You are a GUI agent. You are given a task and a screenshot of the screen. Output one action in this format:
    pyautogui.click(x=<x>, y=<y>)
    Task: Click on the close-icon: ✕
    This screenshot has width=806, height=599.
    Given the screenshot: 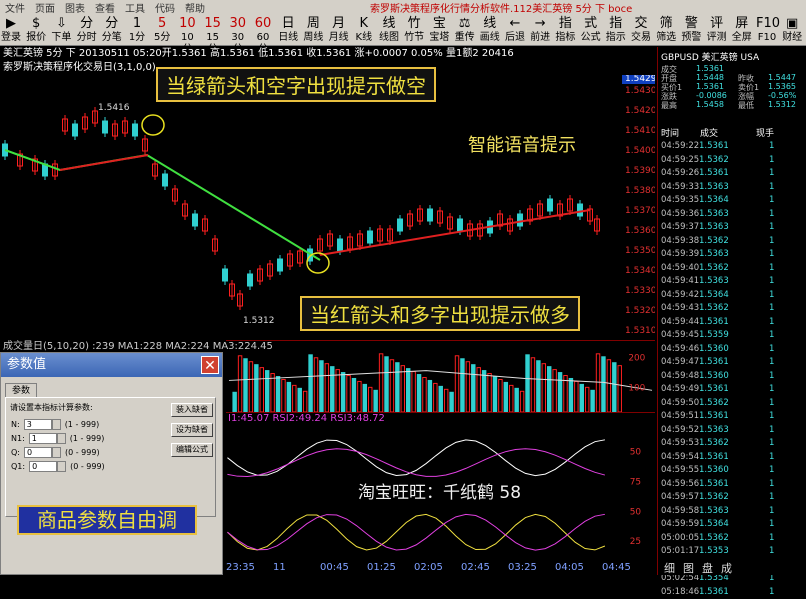 What is the action you would take?
    pyautogui.click(x=210, y=365)
    